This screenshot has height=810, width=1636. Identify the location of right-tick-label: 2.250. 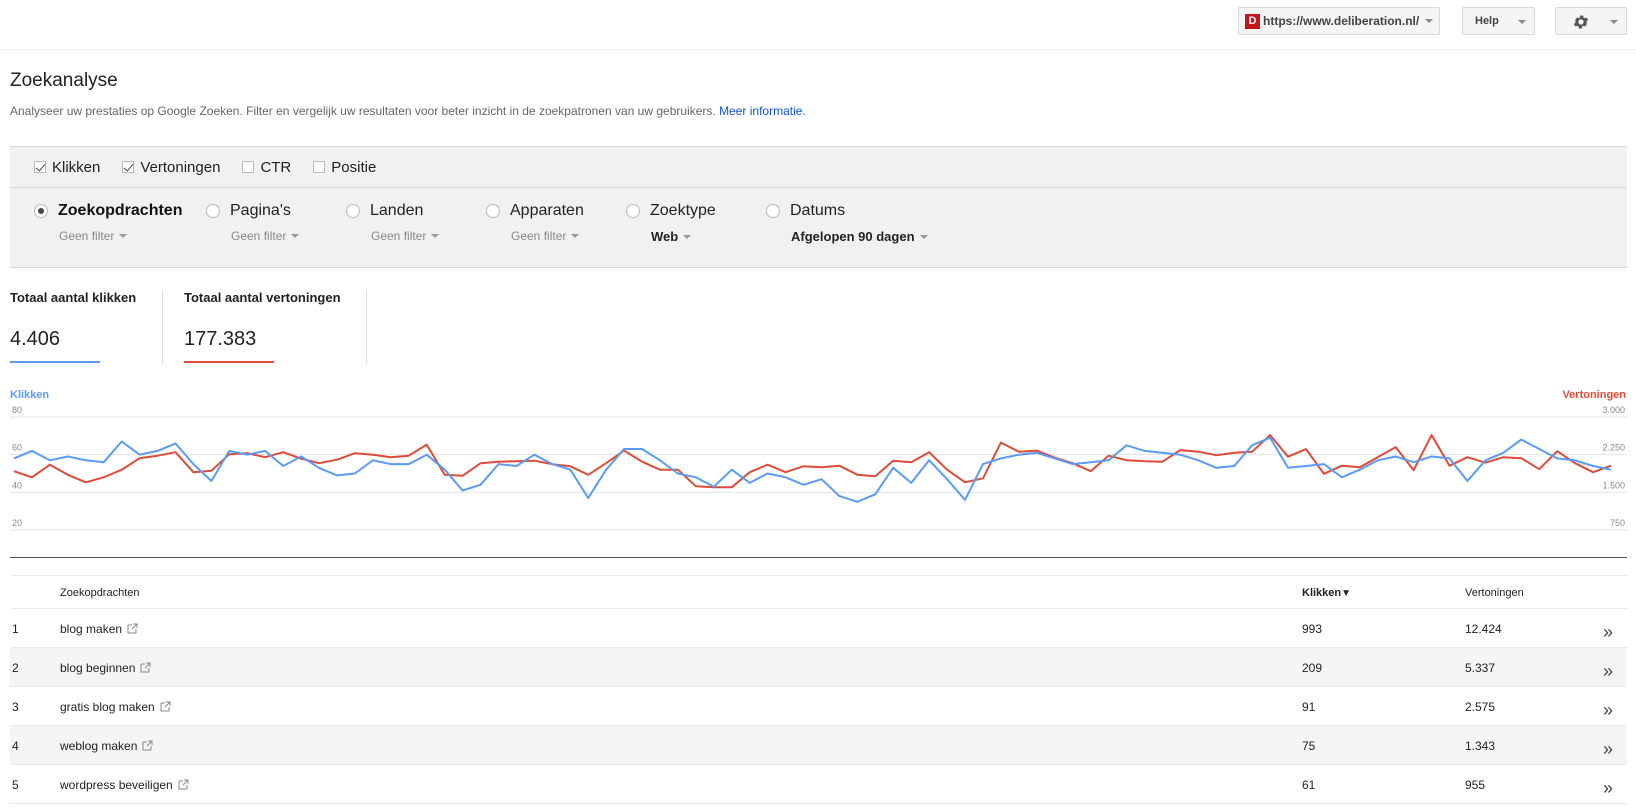
(1613, 448).